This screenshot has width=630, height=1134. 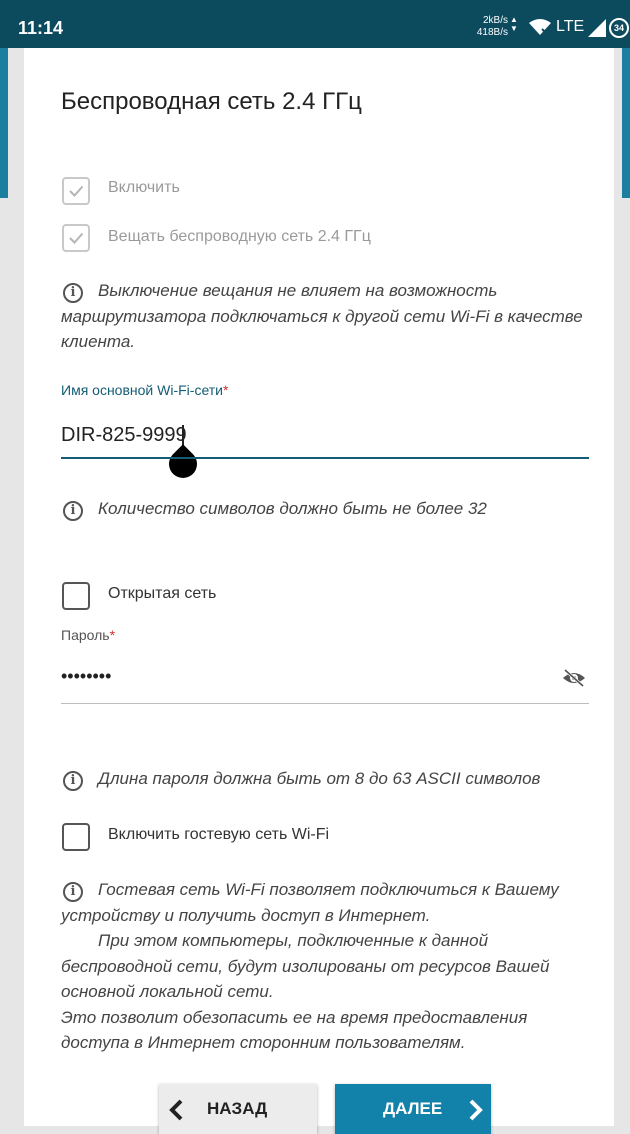 What do you see at coordinates (183, 464) in the screenshot?
I see `cursor-handle` at bounding box center [183, 464].